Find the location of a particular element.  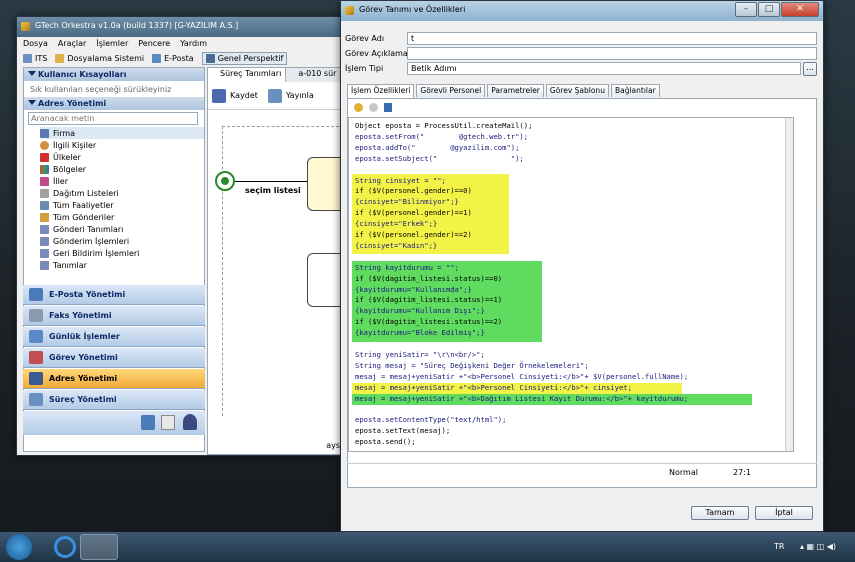

dosyalama-button: Dosyalama Sistemi is located at coordinates (99, 58).